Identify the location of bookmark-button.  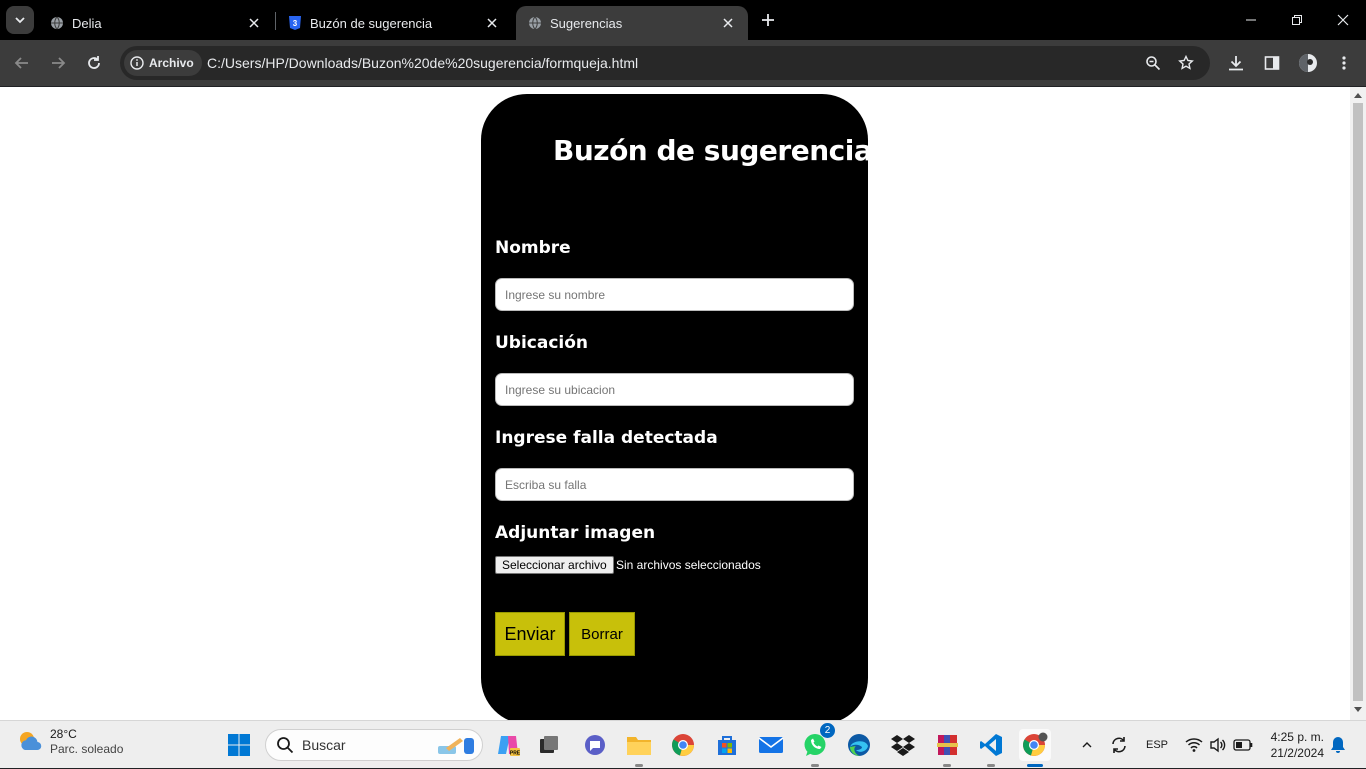
(1186, 63).